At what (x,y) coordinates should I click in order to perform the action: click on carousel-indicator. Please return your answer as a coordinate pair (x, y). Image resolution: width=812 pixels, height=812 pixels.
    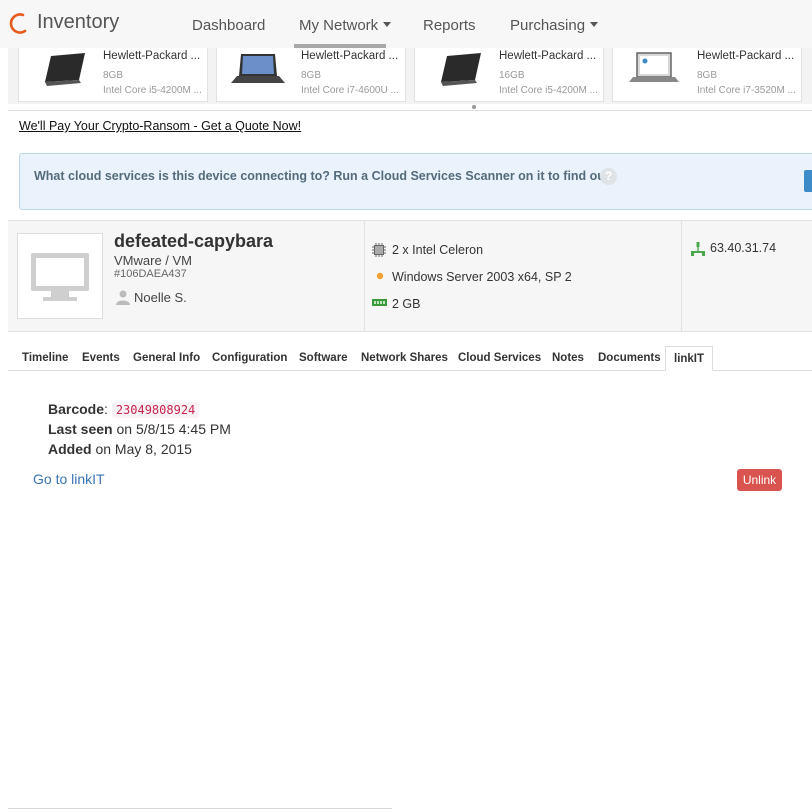
    Looking at the image, I should click on (474, 107).